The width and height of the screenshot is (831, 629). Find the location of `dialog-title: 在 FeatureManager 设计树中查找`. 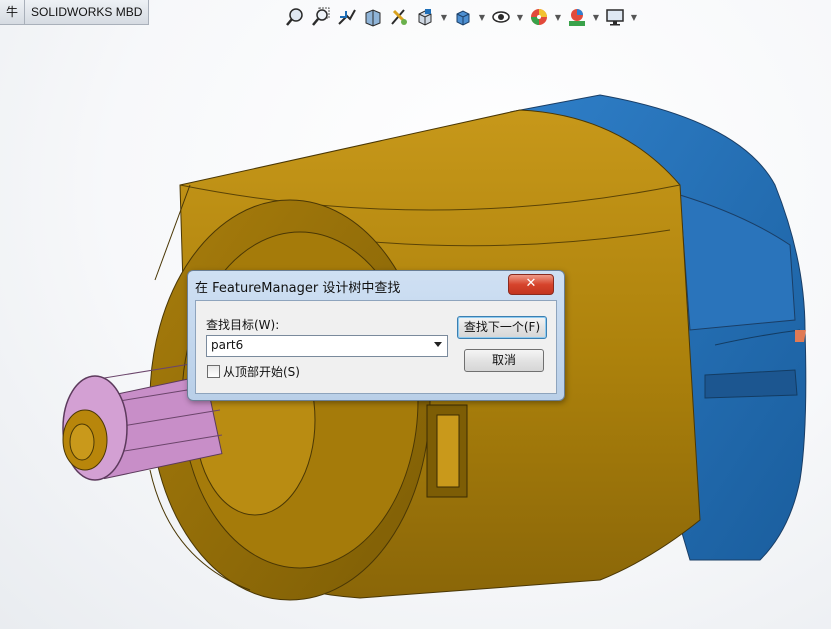

dialog-title: 在 FeatureManager 设计树中查找 is located at coordinates (298, 288).